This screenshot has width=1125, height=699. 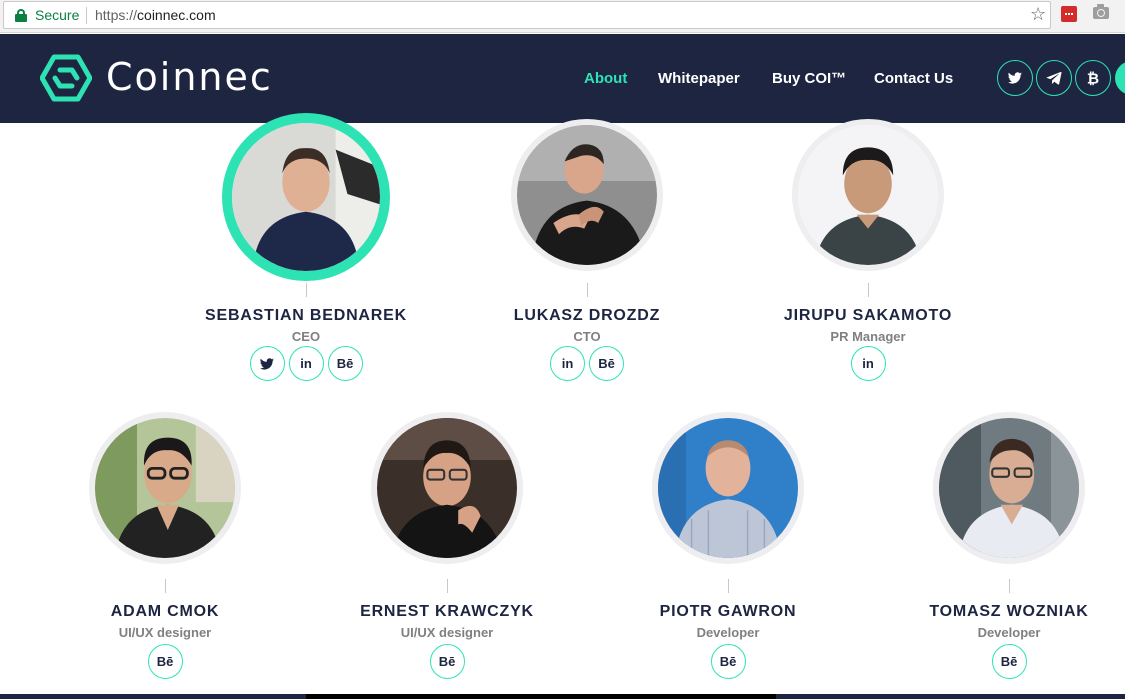 I want to click on member-name: PIOTR GAWRON, so click(x=728, y=611).